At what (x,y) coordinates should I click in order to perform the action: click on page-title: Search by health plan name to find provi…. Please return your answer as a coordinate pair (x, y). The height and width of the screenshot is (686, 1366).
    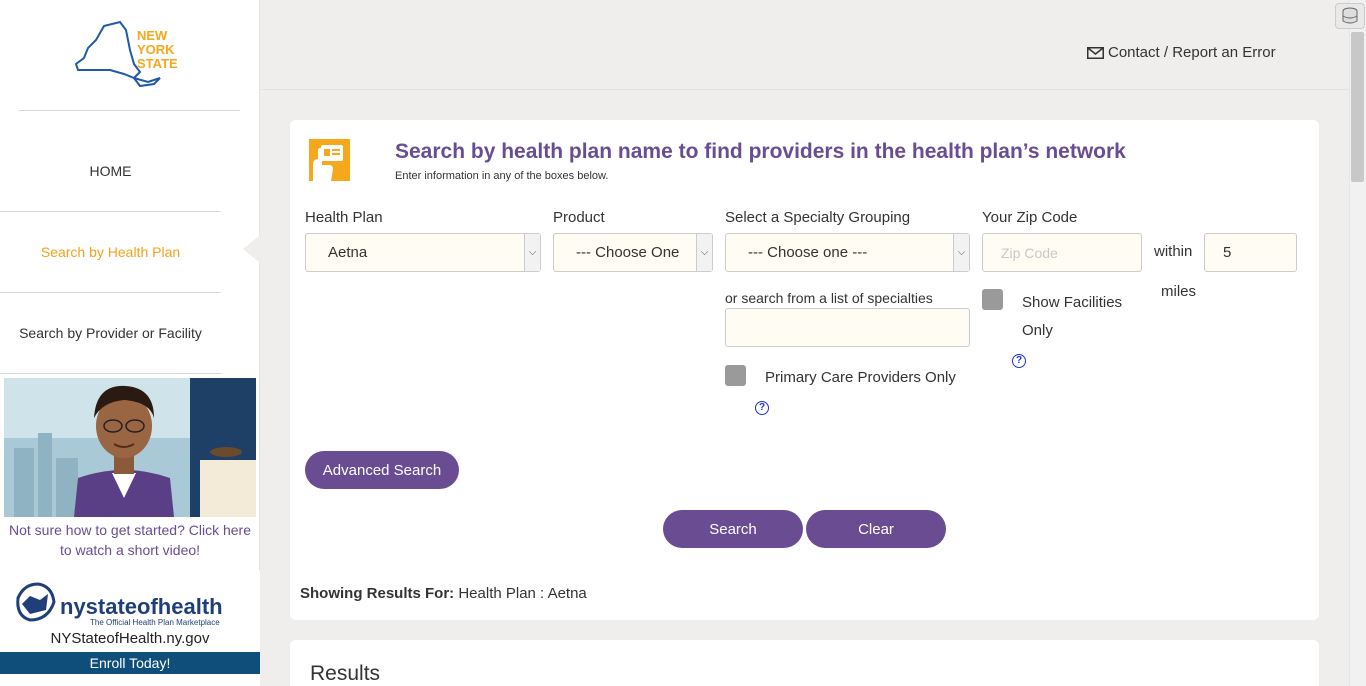
    Looking at the image, I should click on (760, 151).